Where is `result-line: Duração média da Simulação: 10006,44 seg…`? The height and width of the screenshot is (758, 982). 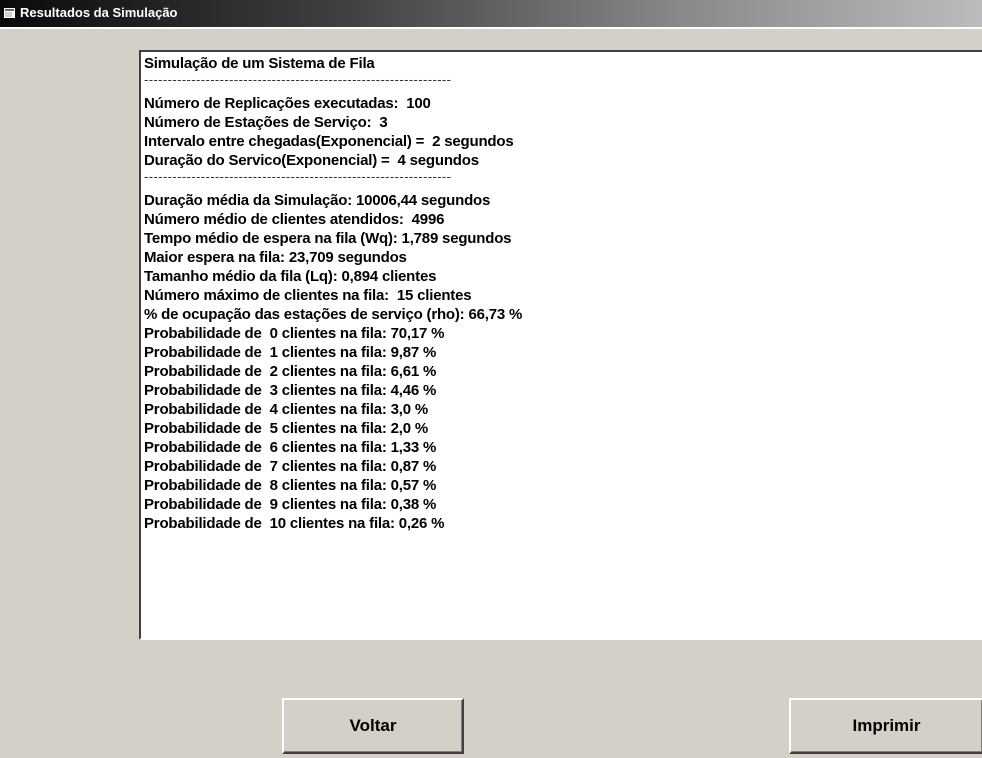 result-line: Duração média da Simulação: 10006,44 seg… is located at coordinates (317, 200).